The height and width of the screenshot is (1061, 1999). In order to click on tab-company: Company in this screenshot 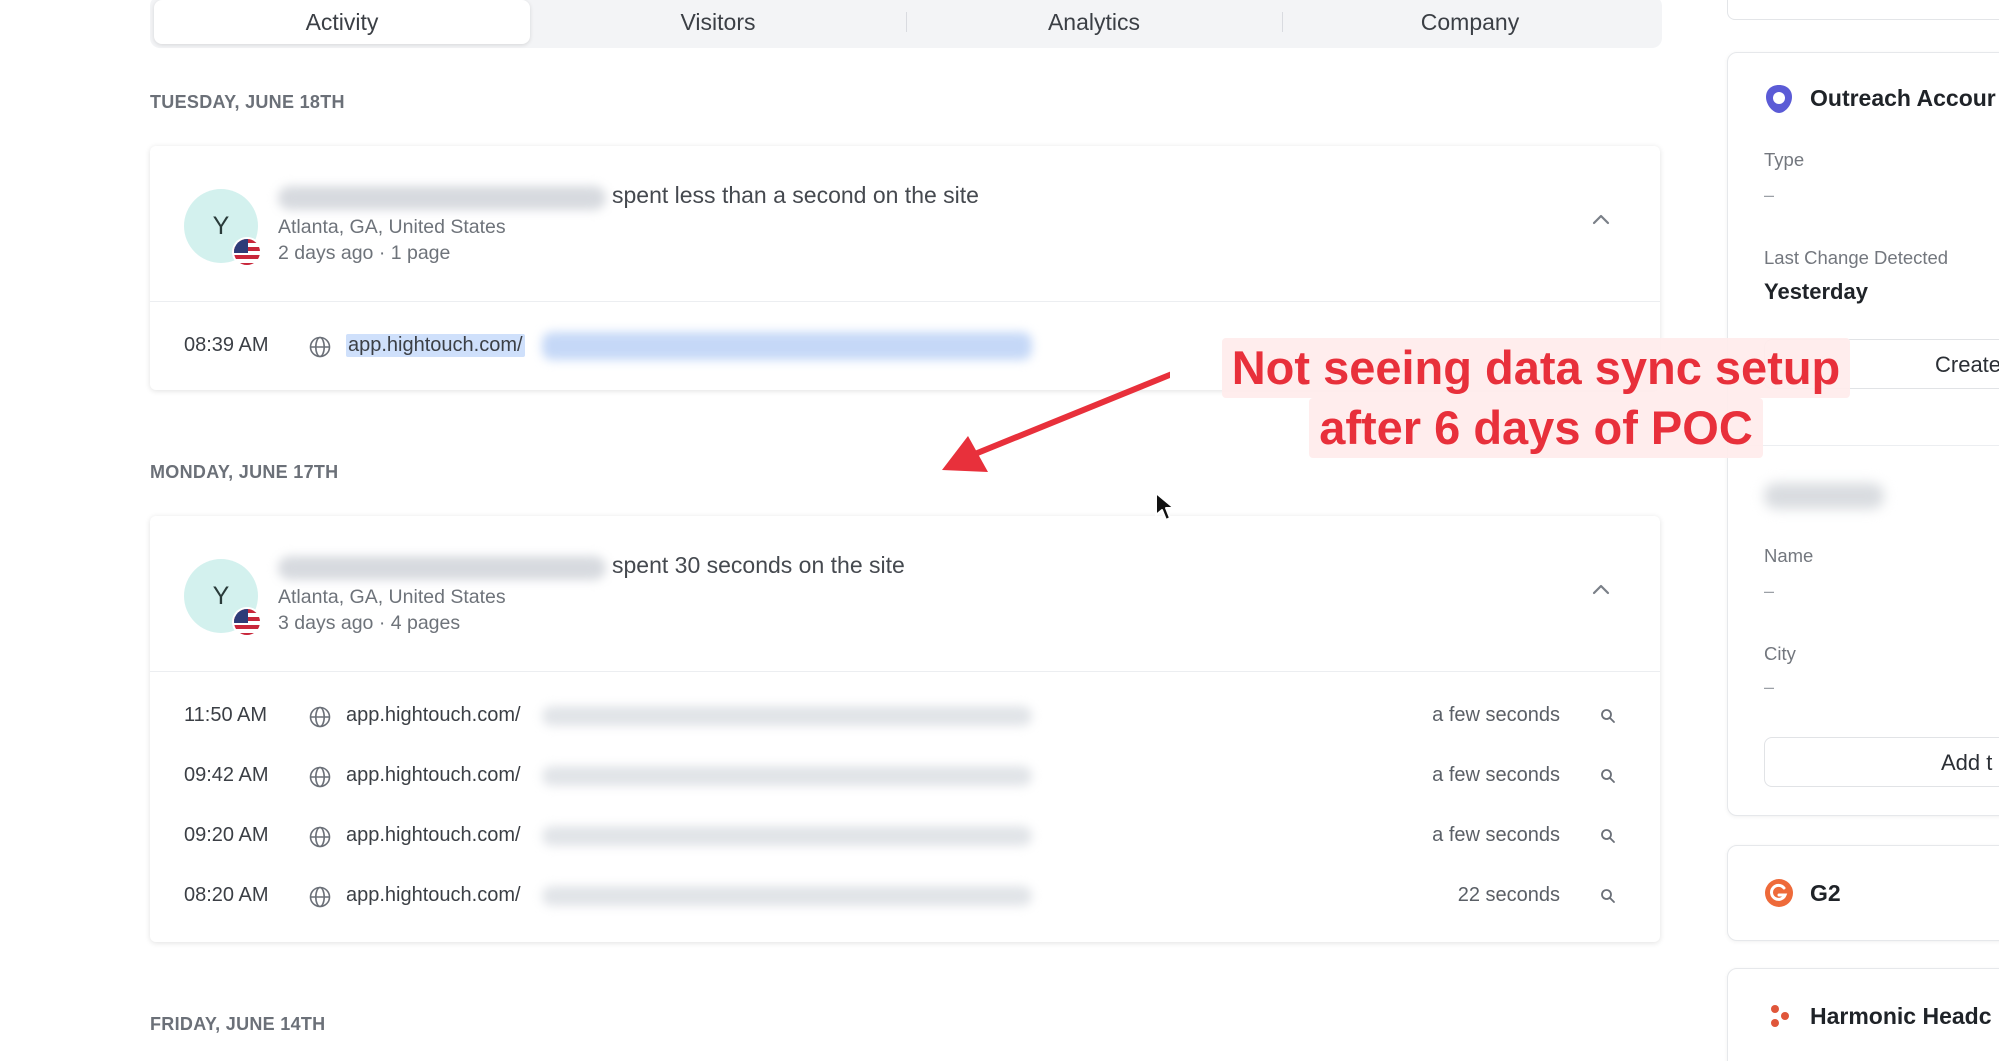, I will do `click(1470, 22)`.